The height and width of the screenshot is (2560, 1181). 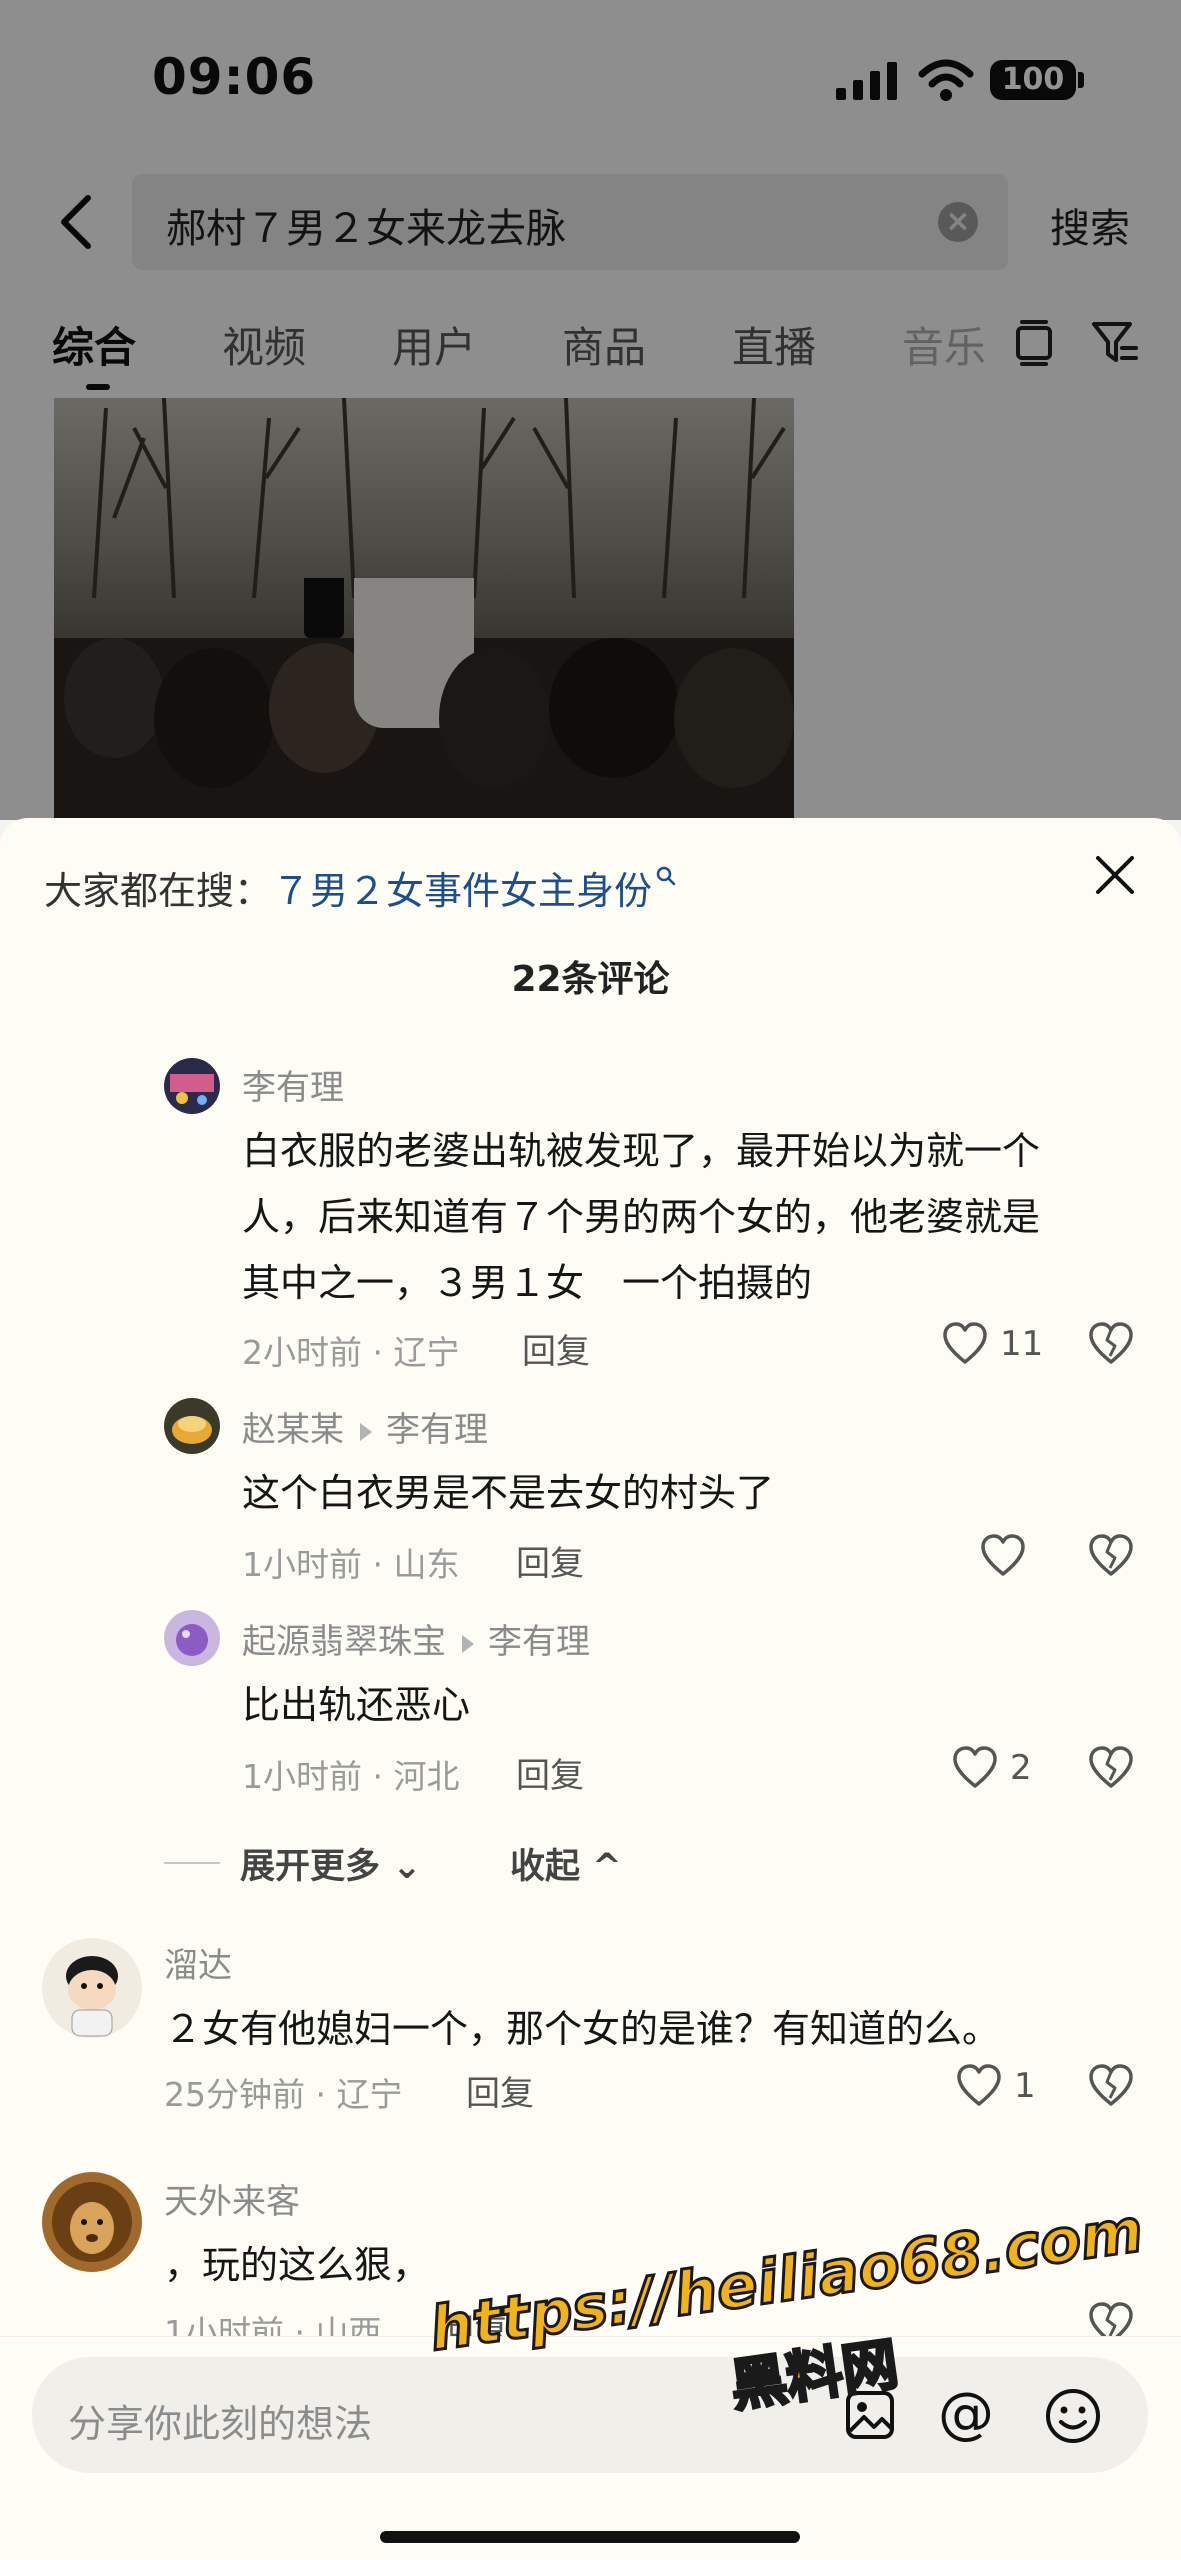 I want to click on comment-text-line: ，玩的这么狠，, so click(x=297, y=2265).